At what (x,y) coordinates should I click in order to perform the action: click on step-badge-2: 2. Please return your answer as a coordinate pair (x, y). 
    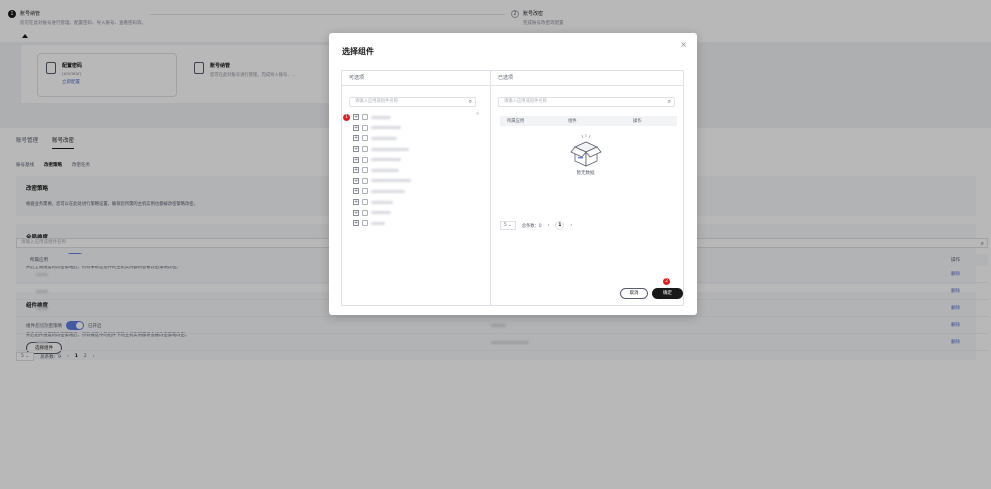
    Looking at the image, I should click on (666, 281).